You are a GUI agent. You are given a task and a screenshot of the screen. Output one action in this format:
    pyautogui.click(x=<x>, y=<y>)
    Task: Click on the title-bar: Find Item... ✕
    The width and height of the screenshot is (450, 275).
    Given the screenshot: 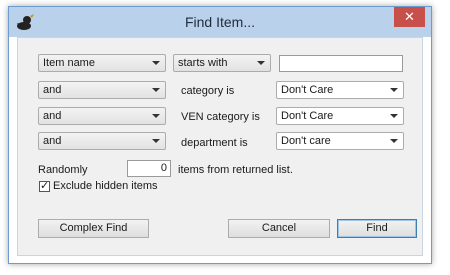 What is the action you would take?
    pyautogui.click(x=220, y=22)
    